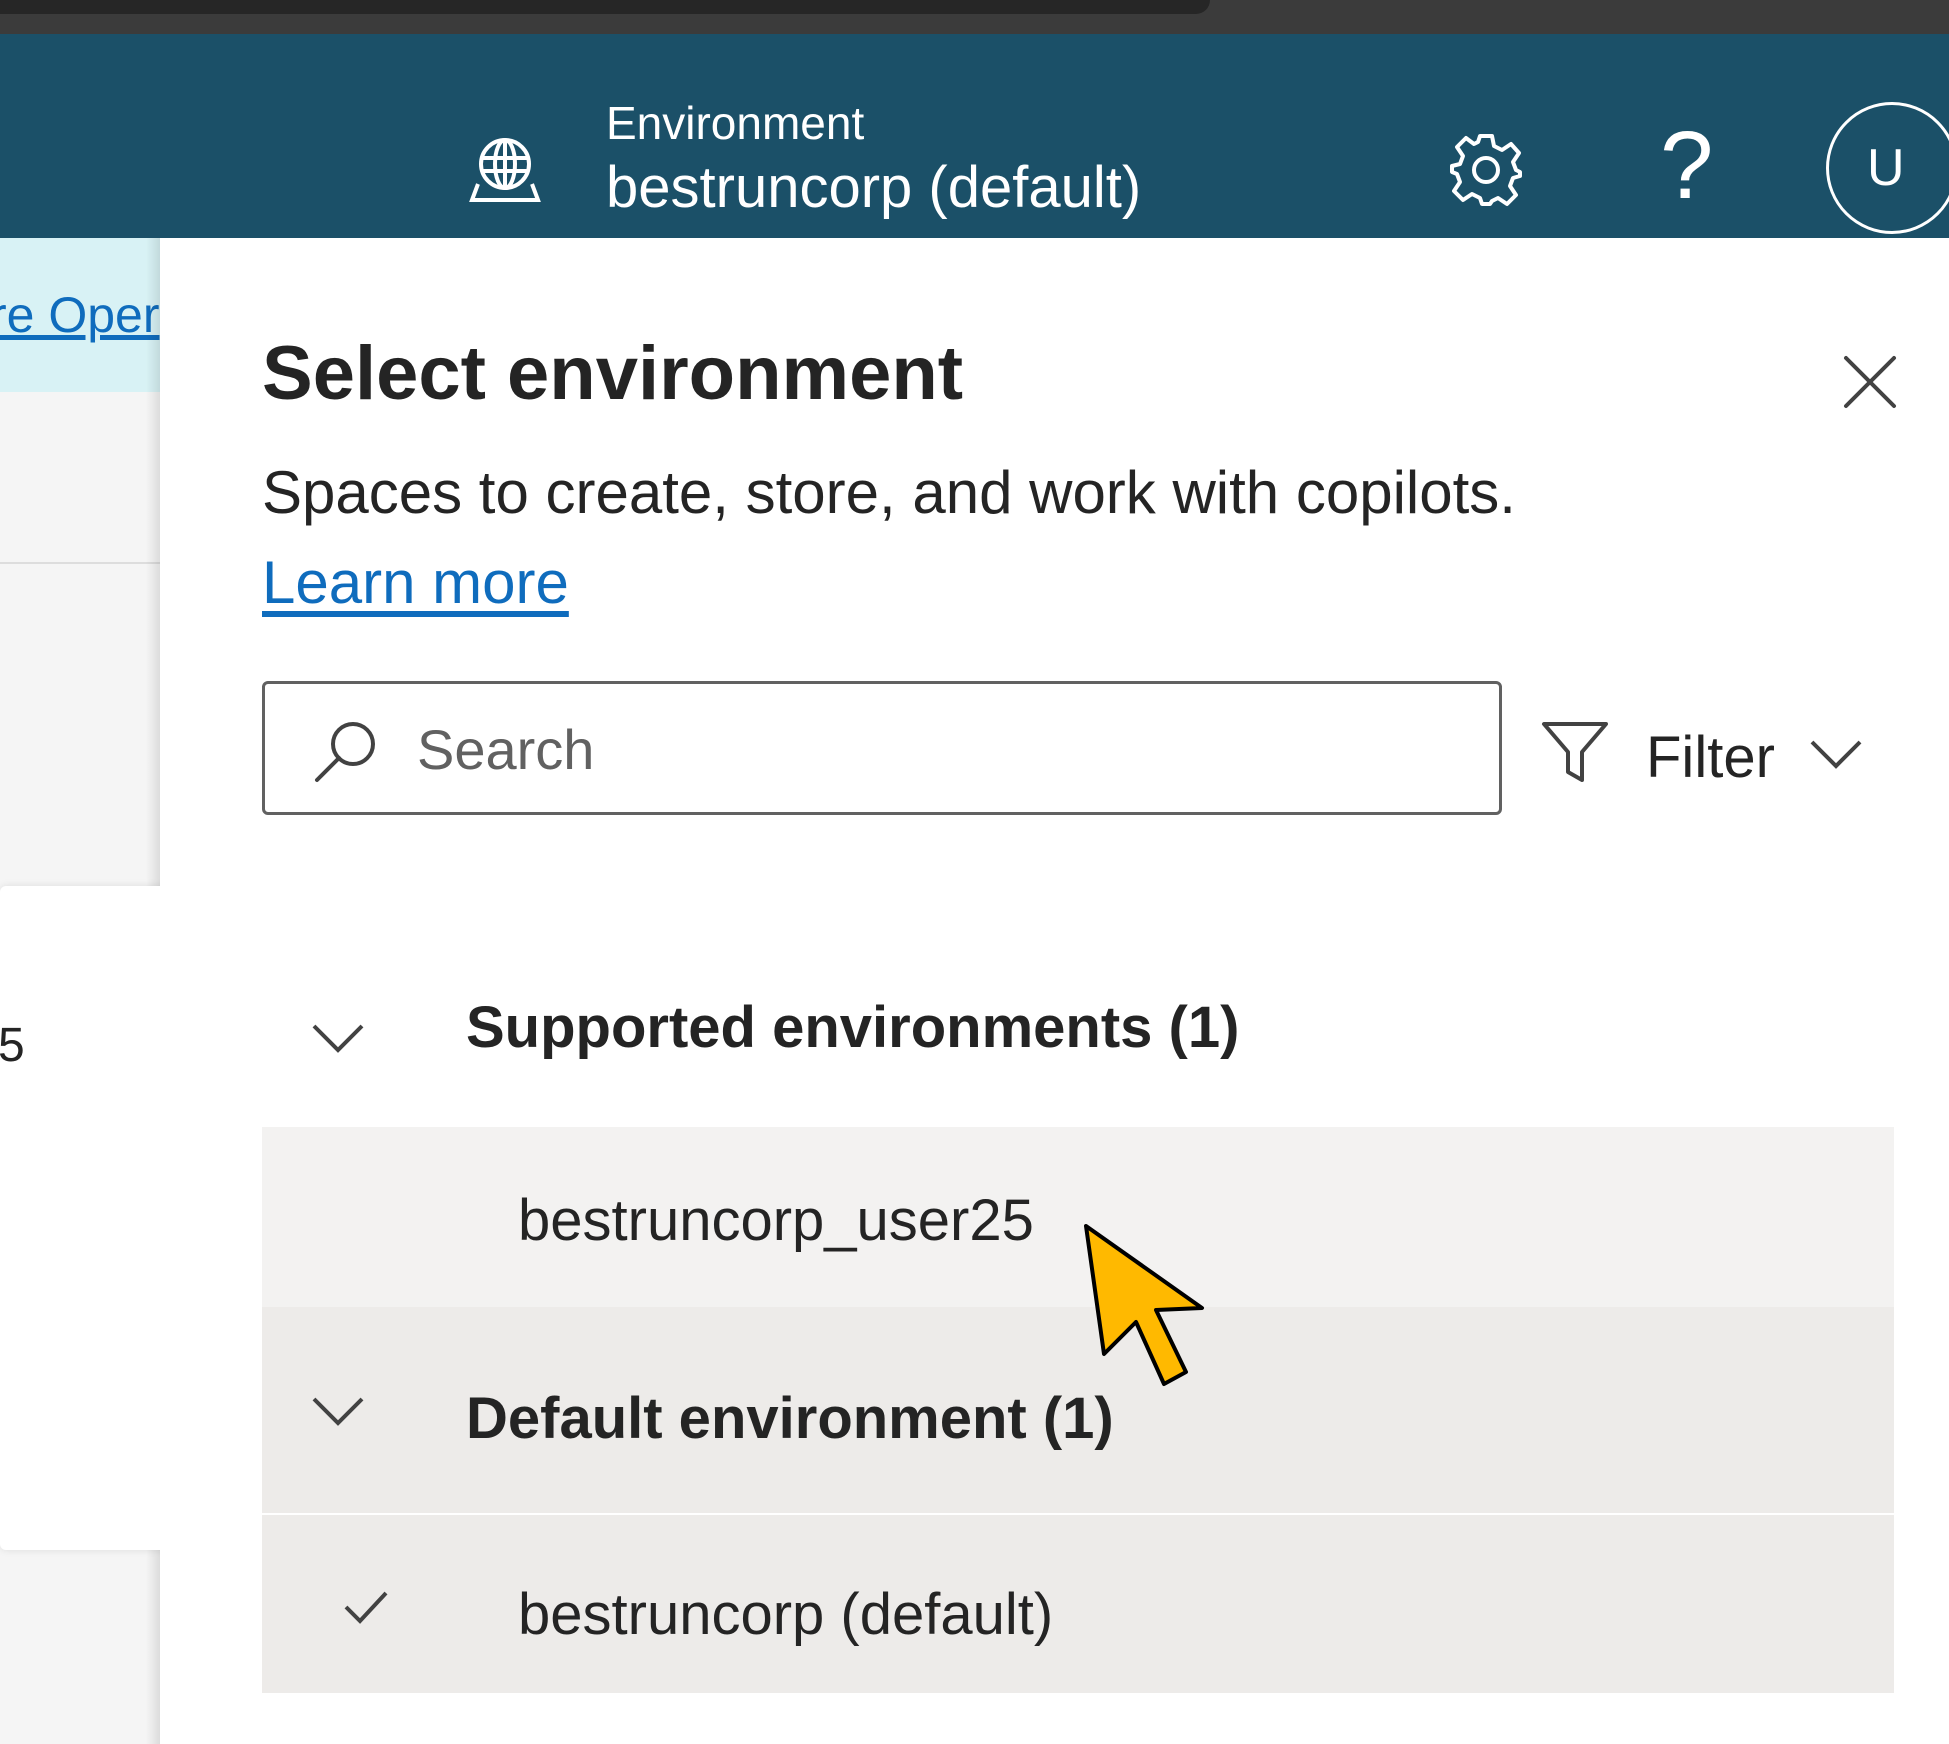 The height and width of the screenshot is (1744, 1949). What do you see at coordinates (873, 187) in the screenshot?
I see `environment-switcher: bestruncorp (default)` at bounding box center [873, 187].